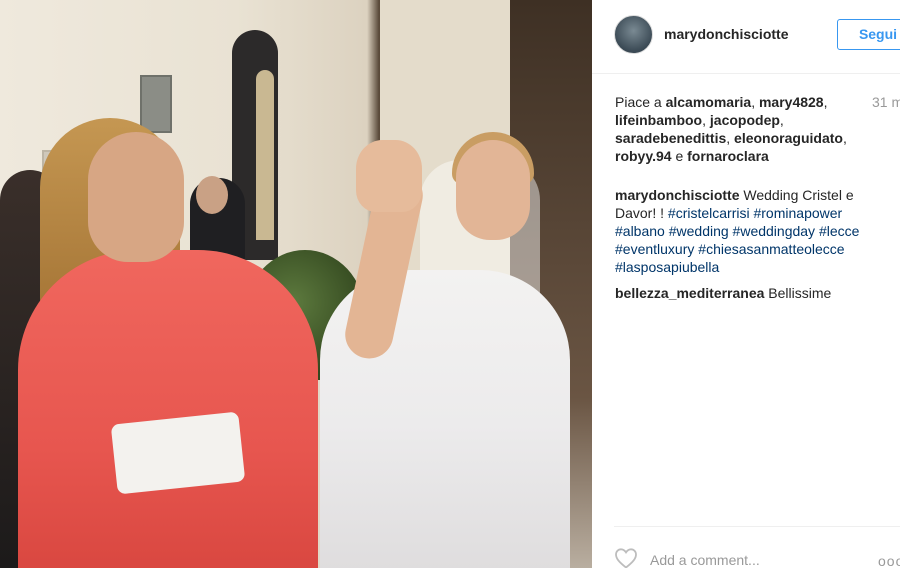 The width and height of the screenshot is (900, 568). Describe the element at coordinates (679, 156) in the screenshot. I see `likes-joiner: e` at that location.